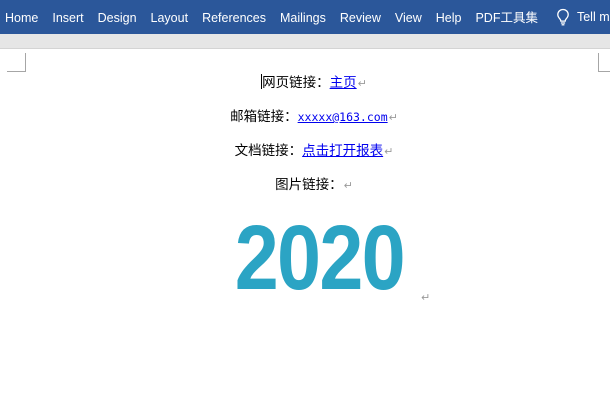 The width and height of the screenshot is (610, 409). I want to click on tab-pdf-tools: PDF工具集, so click(506, 17).